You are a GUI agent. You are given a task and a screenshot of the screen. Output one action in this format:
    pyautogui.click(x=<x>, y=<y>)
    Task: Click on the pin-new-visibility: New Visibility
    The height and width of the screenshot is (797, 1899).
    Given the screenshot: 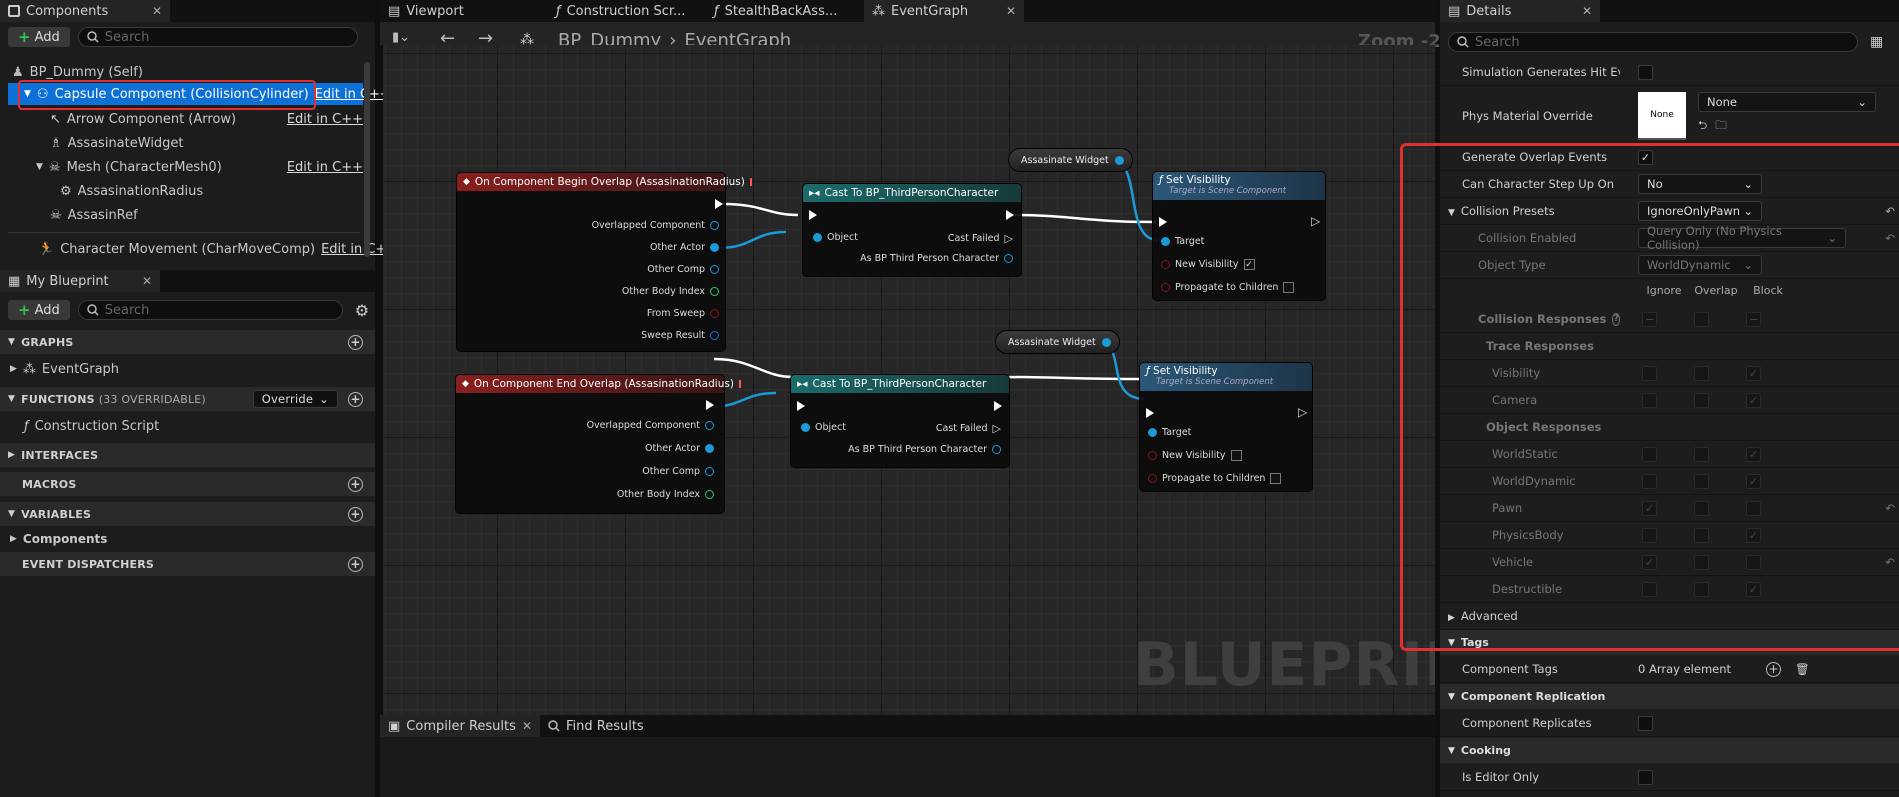 What is the action you would take?
    pyautogui.click(x=1195, y=455)
    